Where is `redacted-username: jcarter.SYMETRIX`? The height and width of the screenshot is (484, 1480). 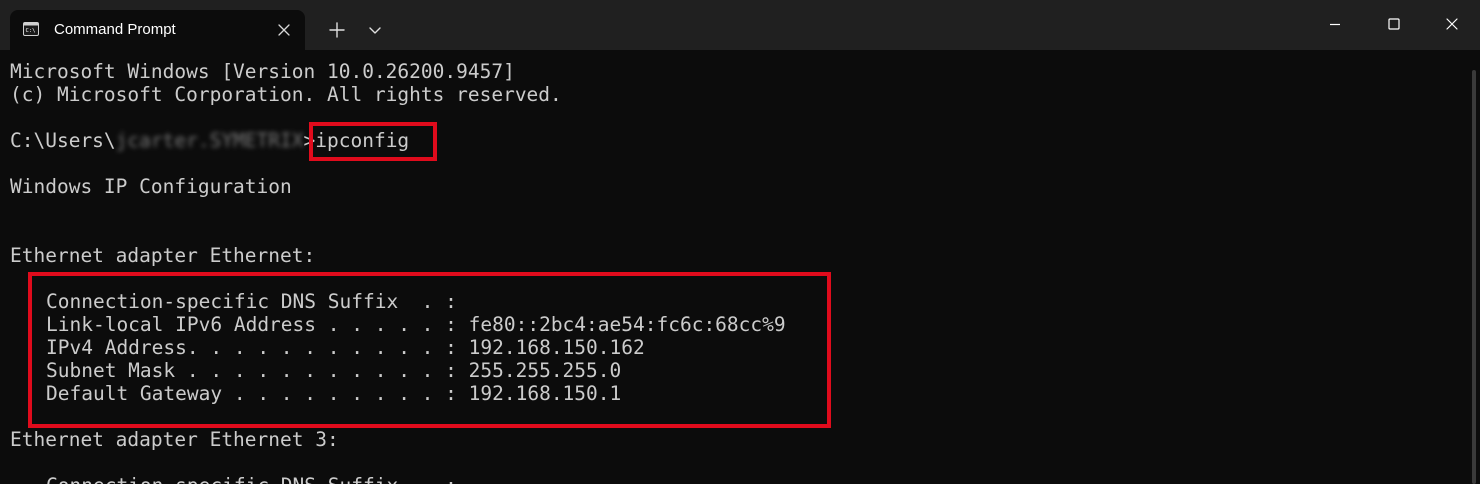
redacted-username: jcarter.SYMETRIX is located at coordinates (209, 140).